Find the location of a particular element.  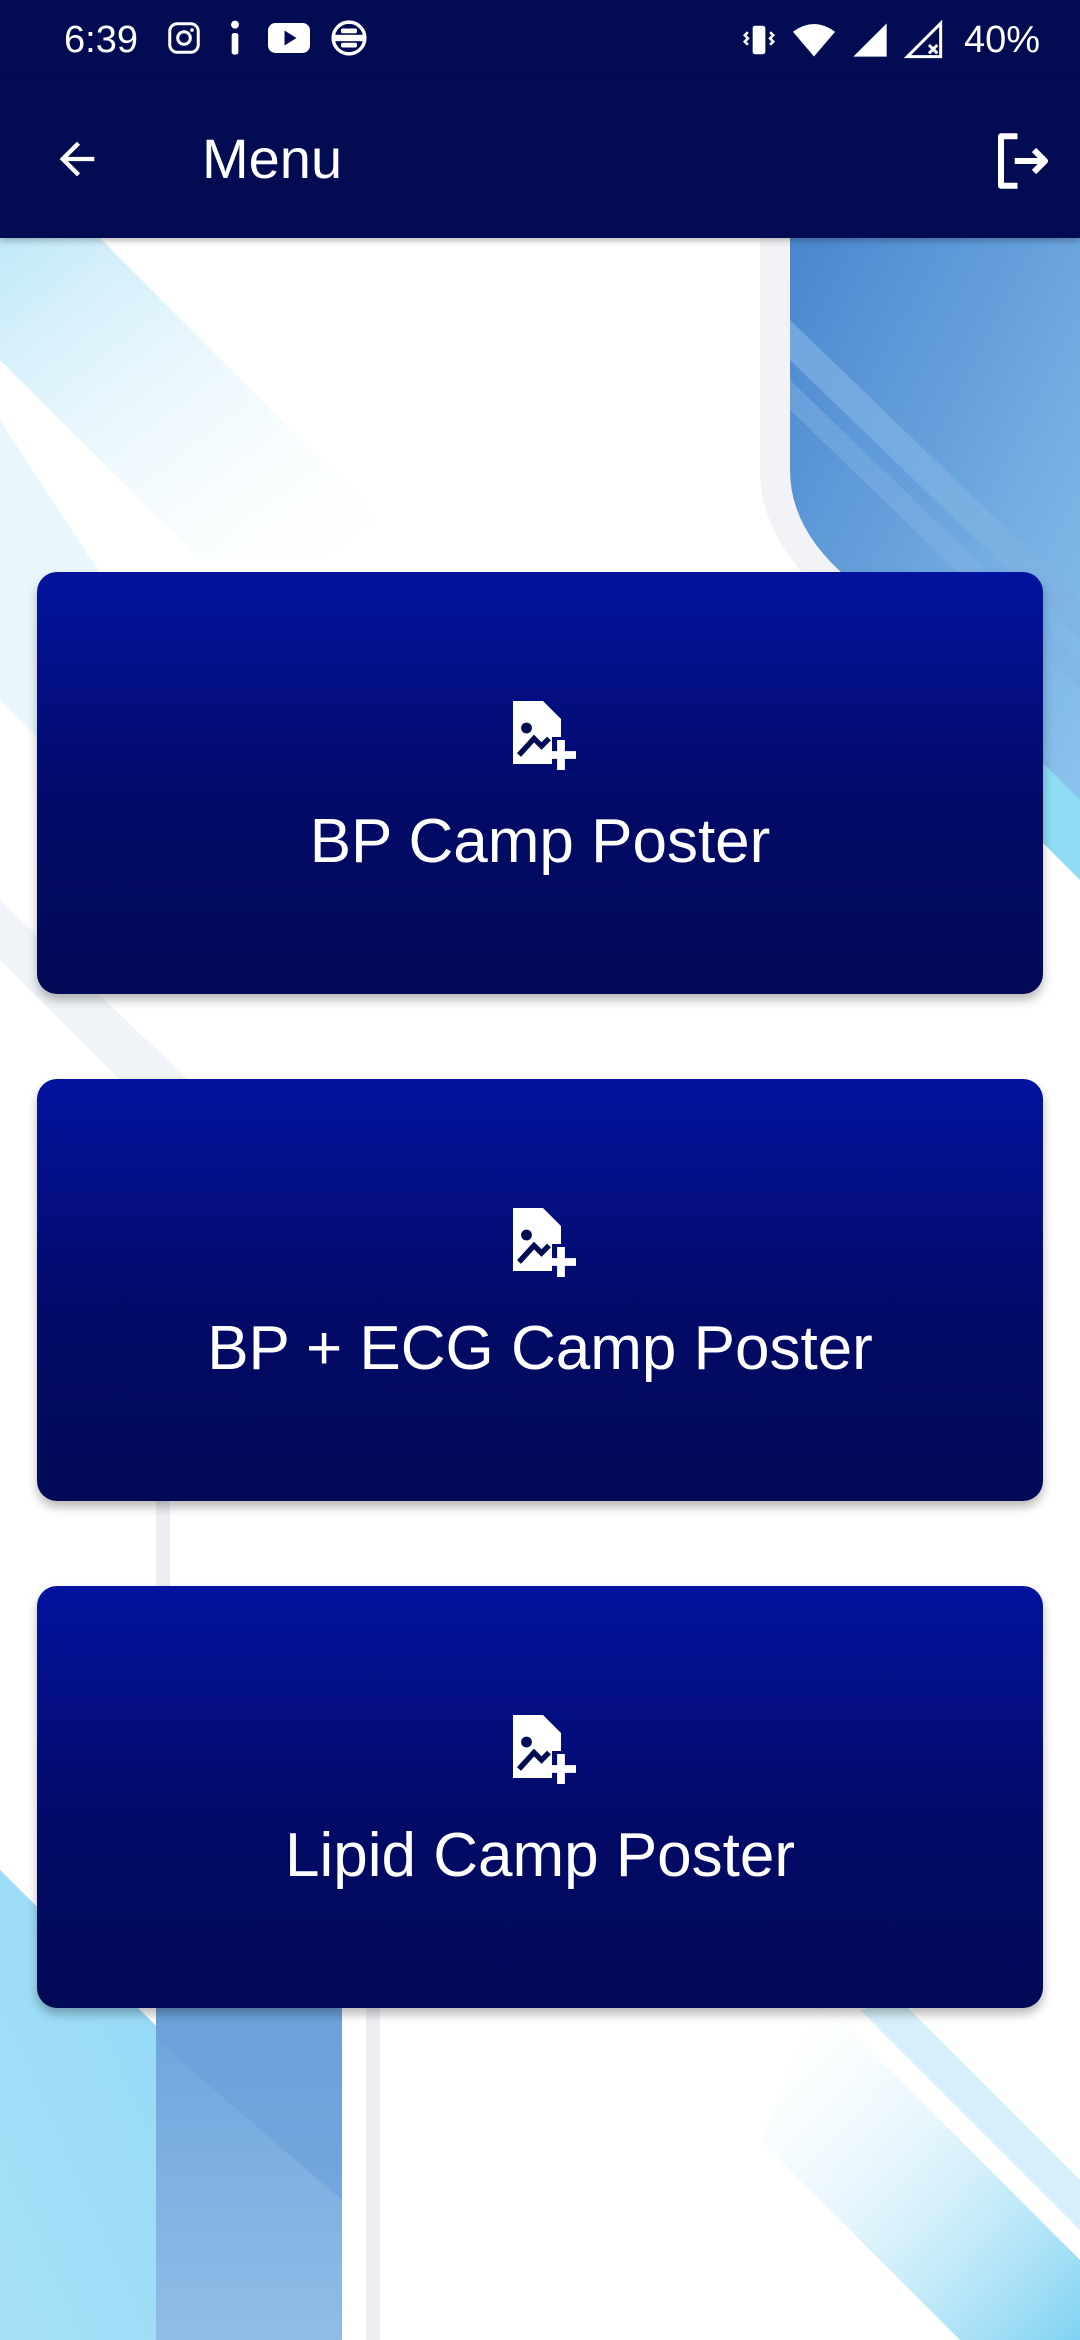

youtube-icon is located at coordinates (289, 38).